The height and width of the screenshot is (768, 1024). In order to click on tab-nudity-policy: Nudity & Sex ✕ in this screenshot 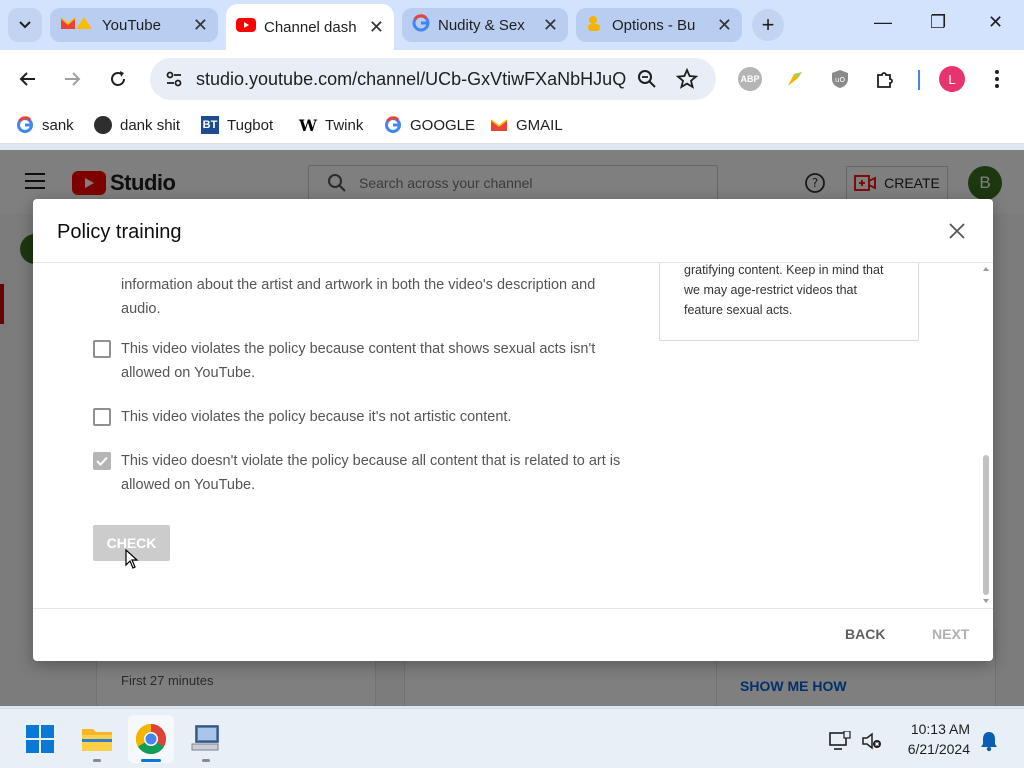, I will do `click(485, 25)`.